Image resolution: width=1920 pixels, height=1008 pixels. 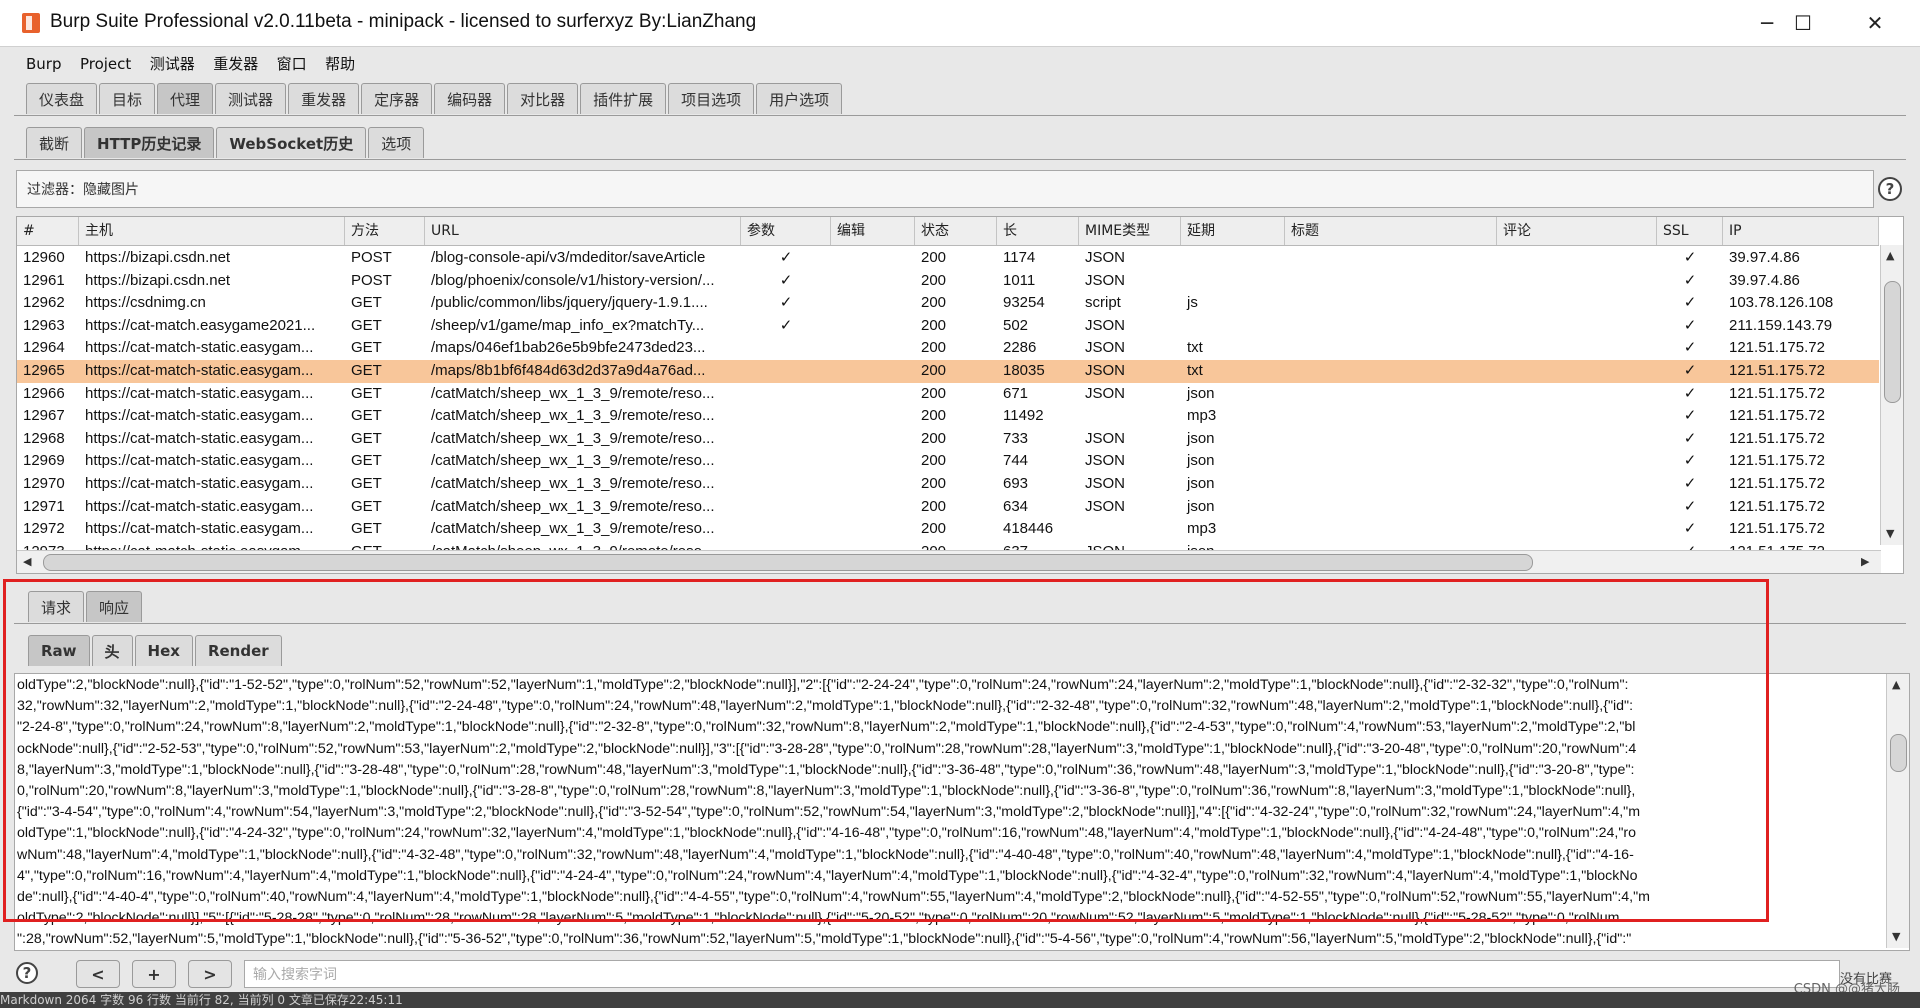 What do you see at coordinates (1042, 974) in the screenshot?
I see `search-input: 输入搜索字词` at bounding box center [1042, 974].